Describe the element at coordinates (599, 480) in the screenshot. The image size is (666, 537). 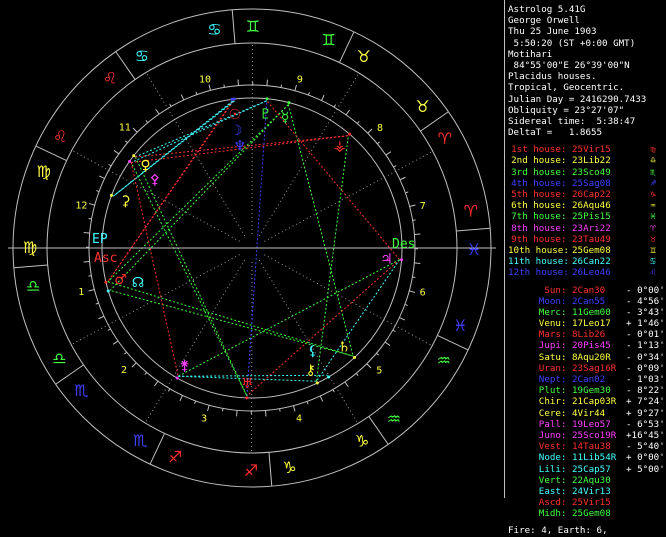
I see `planet-value: 22Aqu30` at that location.